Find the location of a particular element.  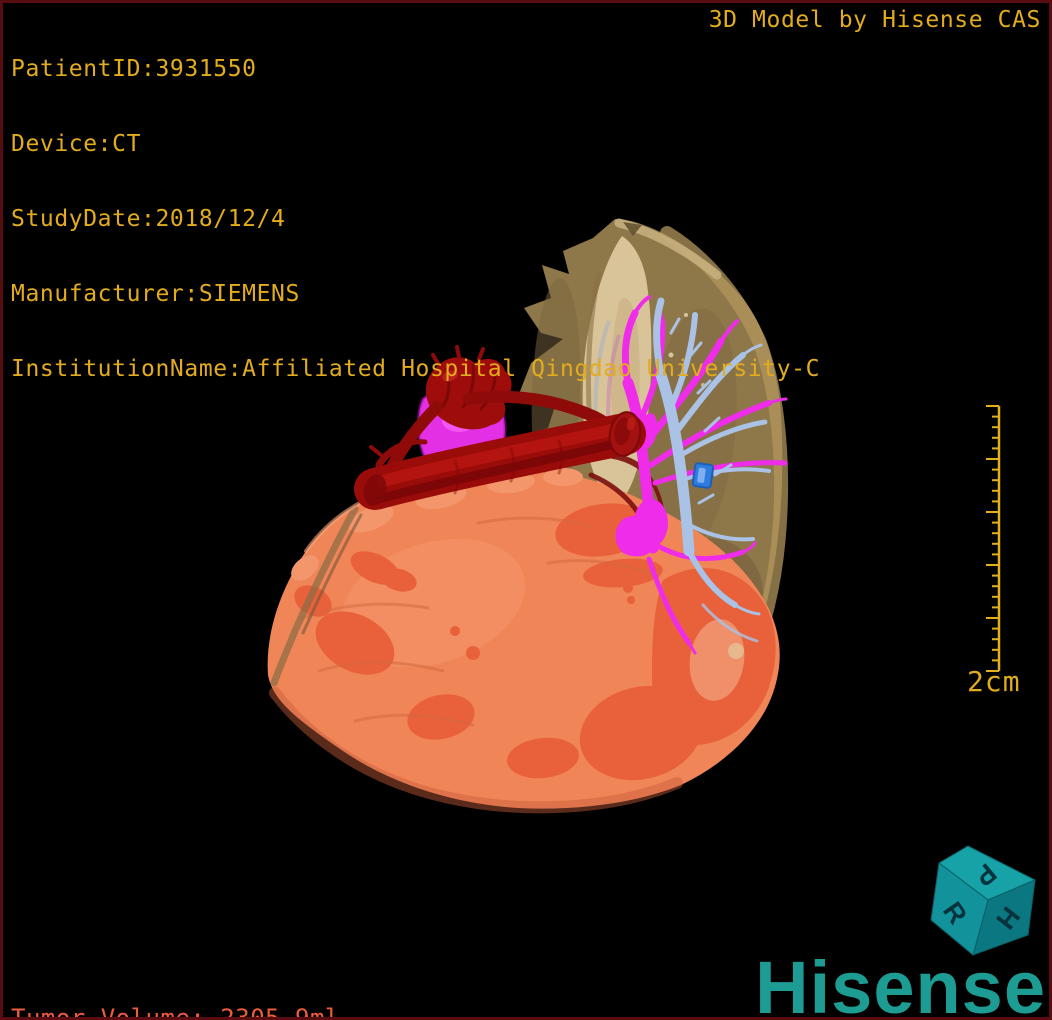

scale-bar-ticks is located at coordinates (992, 538).